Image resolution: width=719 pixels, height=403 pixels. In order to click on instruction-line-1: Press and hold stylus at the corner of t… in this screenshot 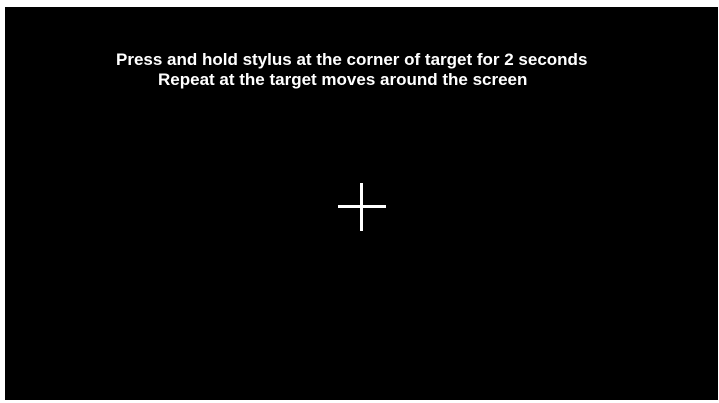, I will do `click(352, 59)`.